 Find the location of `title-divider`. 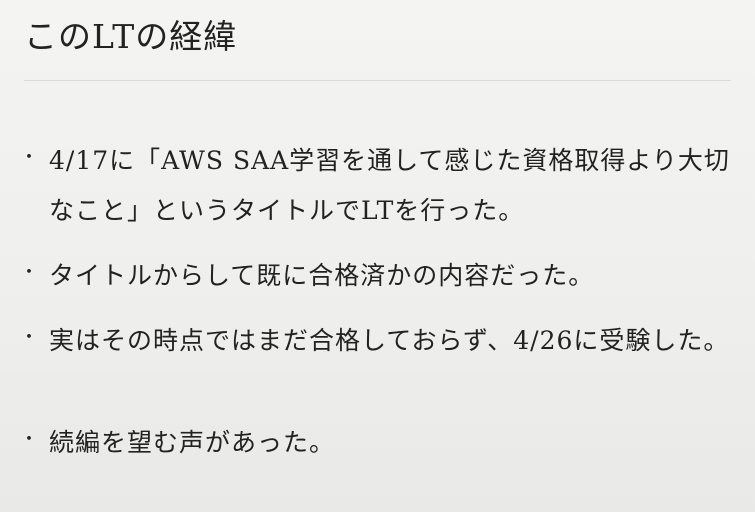

title-divider is located at coordinates (377, 80).